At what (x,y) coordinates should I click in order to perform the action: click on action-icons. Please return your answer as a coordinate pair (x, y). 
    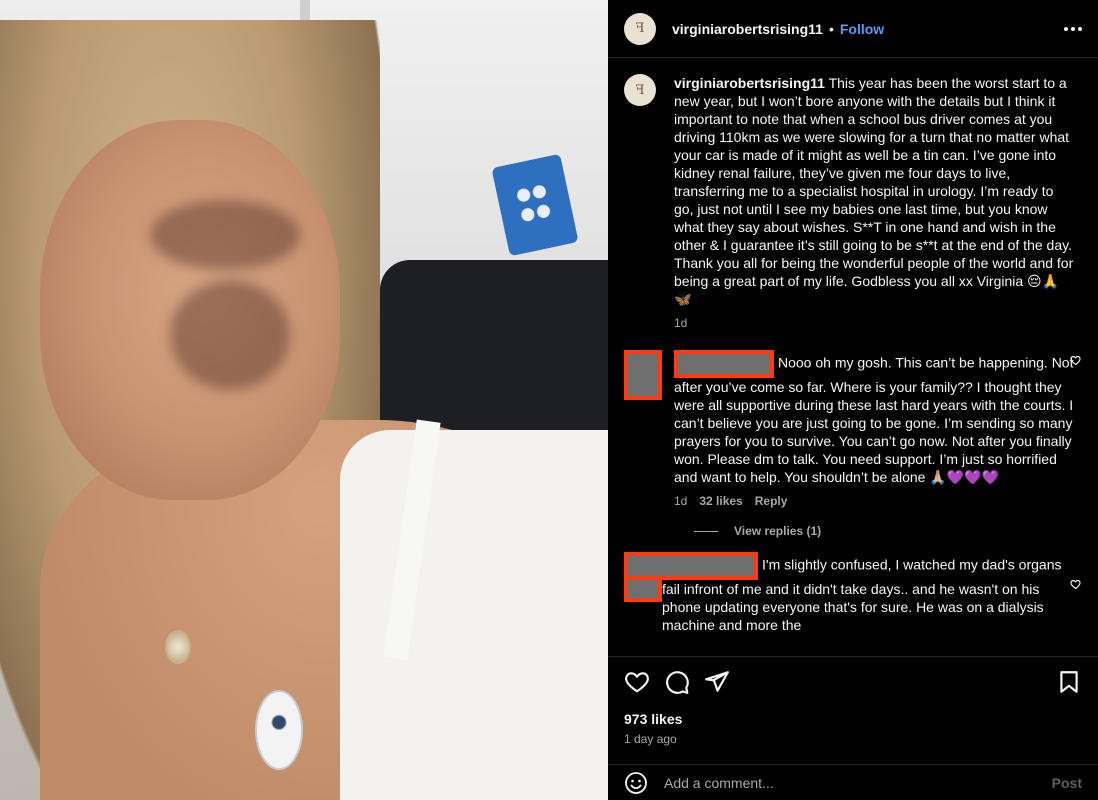
    Looking at the image, I should click on (853, 682).